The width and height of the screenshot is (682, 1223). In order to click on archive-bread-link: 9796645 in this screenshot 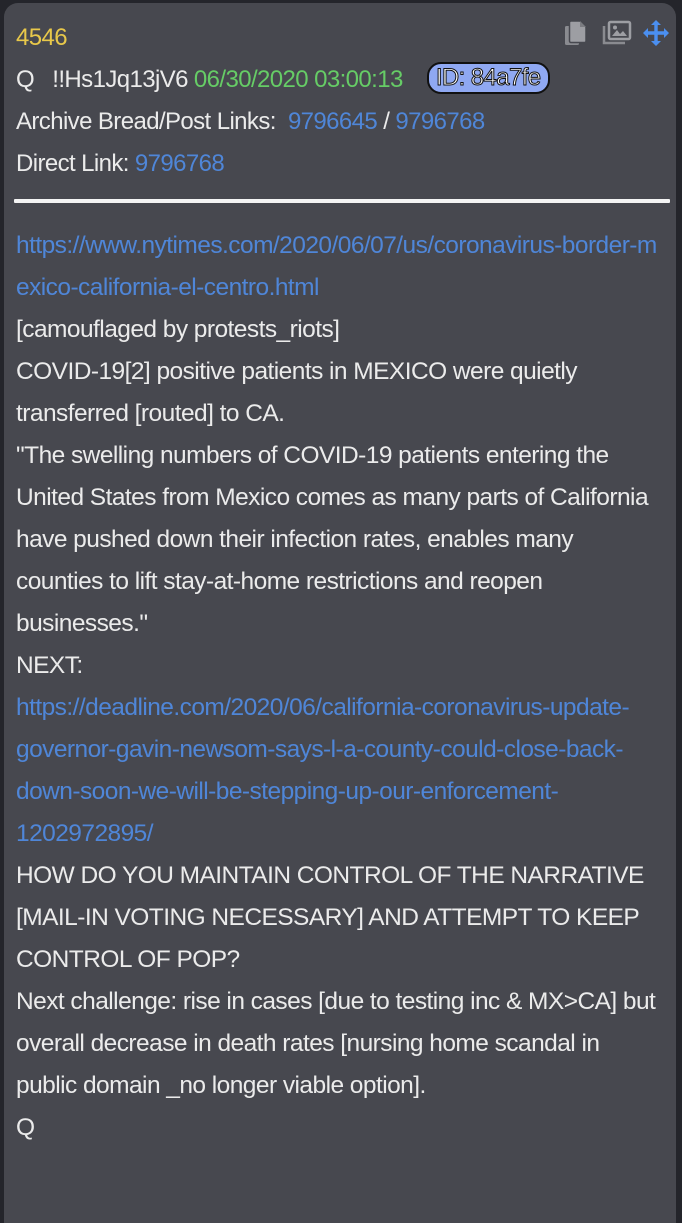, I will do `click(333, 121)`.